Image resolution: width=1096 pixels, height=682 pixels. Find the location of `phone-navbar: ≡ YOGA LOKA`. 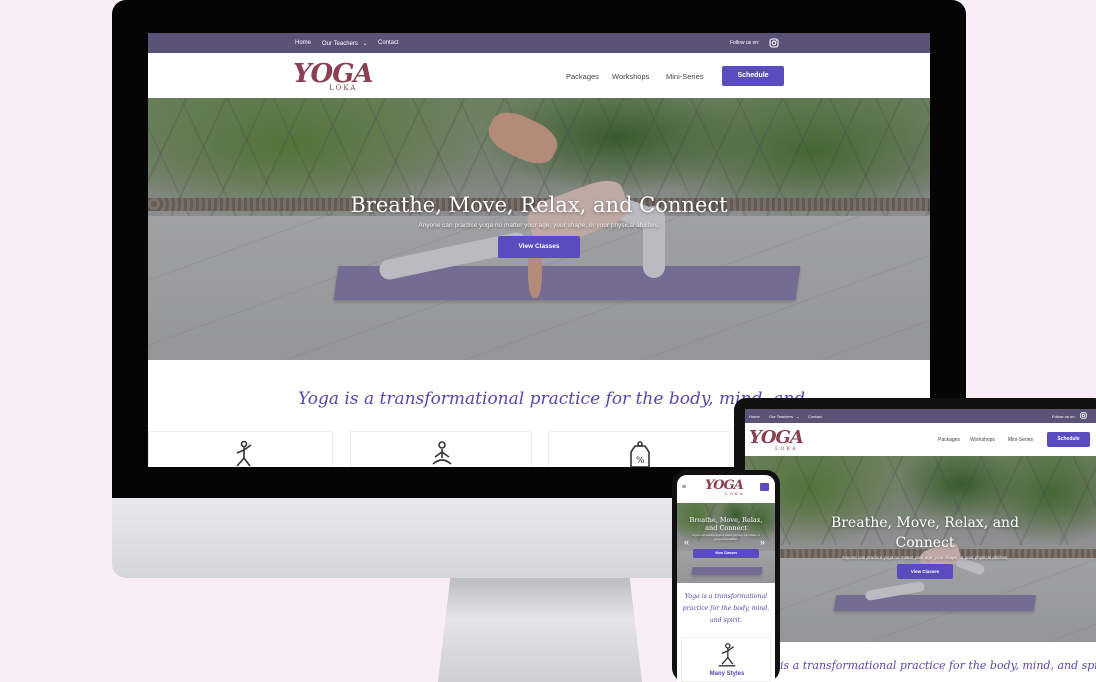

phone-navbar: ≡ YOGA LOKA is located at coordinates (726, 489).